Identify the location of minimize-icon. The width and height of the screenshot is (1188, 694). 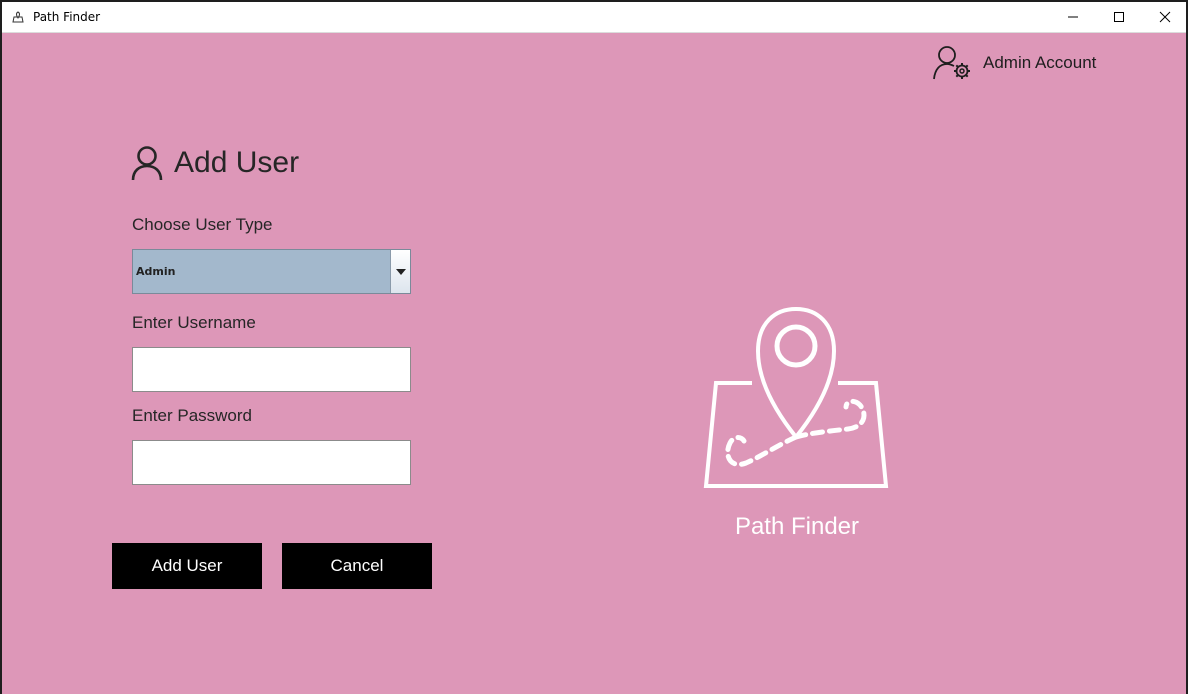
(1073, 17).